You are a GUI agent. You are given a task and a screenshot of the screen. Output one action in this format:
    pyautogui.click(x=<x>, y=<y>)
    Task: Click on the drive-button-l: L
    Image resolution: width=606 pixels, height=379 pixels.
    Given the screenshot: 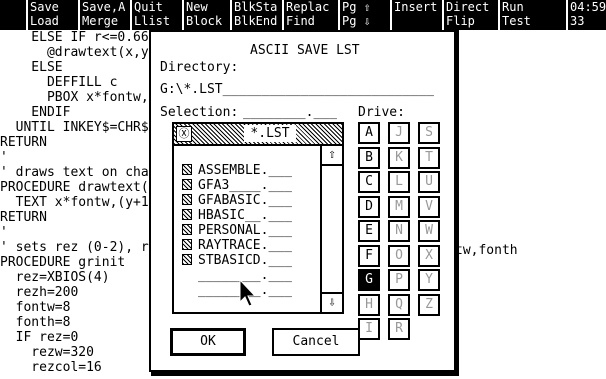 What is the action you would take?
    pyautogui.click(x=399, y=182)
    